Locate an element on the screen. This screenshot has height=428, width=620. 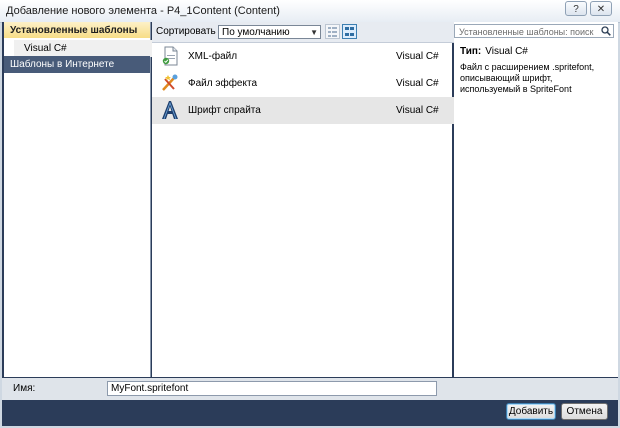
list-view-icon is located at coordinates (332, 32).